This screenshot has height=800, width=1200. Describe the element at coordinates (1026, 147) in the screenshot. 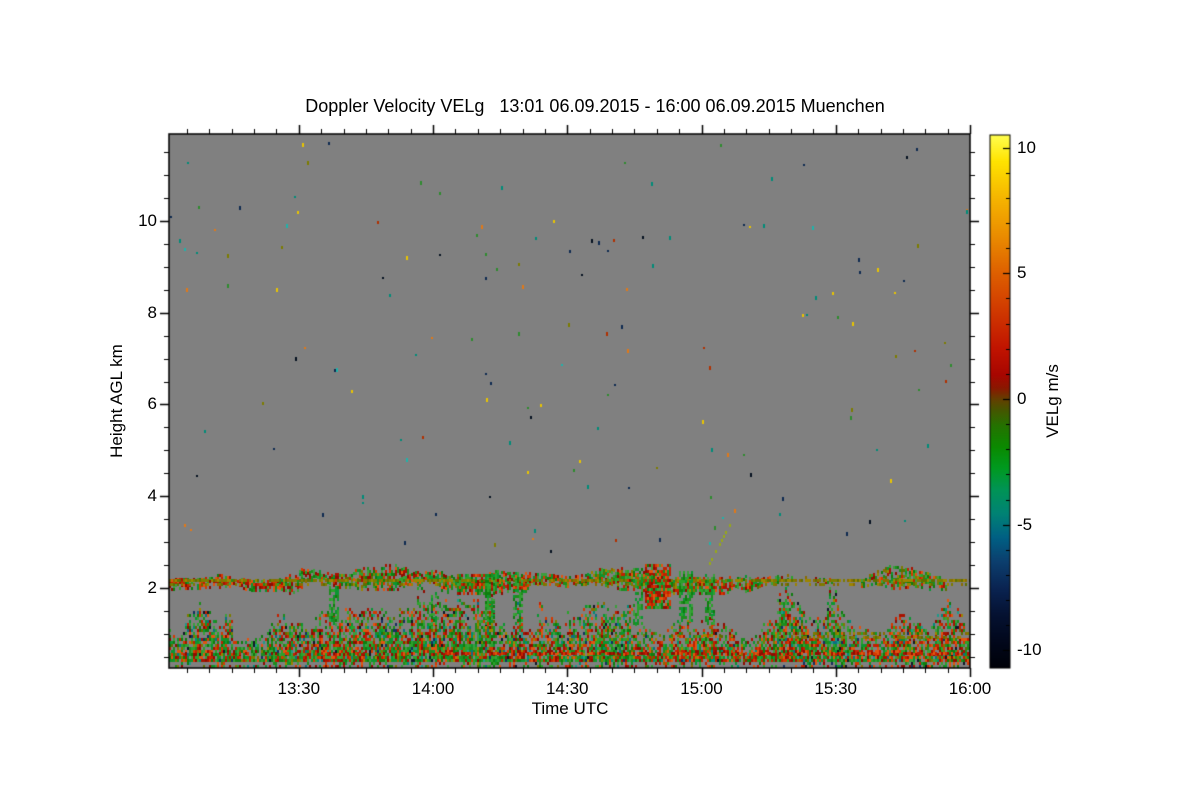

I see `colorbar-tick-label: 10` at that location.